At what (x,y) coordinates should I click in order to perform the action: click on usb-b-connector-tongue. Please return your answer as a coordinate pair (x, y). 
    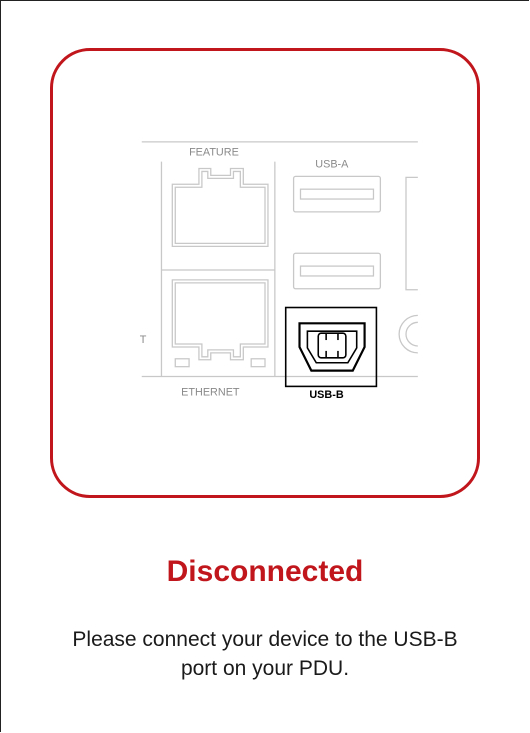
    Looking at the image, I should click on (332, 345).